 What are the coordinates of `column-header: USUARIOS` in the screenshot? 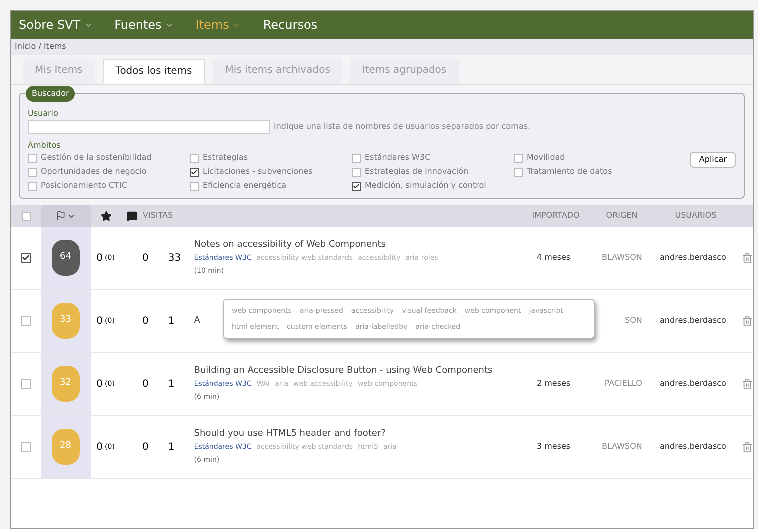 It's located at (696, 216).